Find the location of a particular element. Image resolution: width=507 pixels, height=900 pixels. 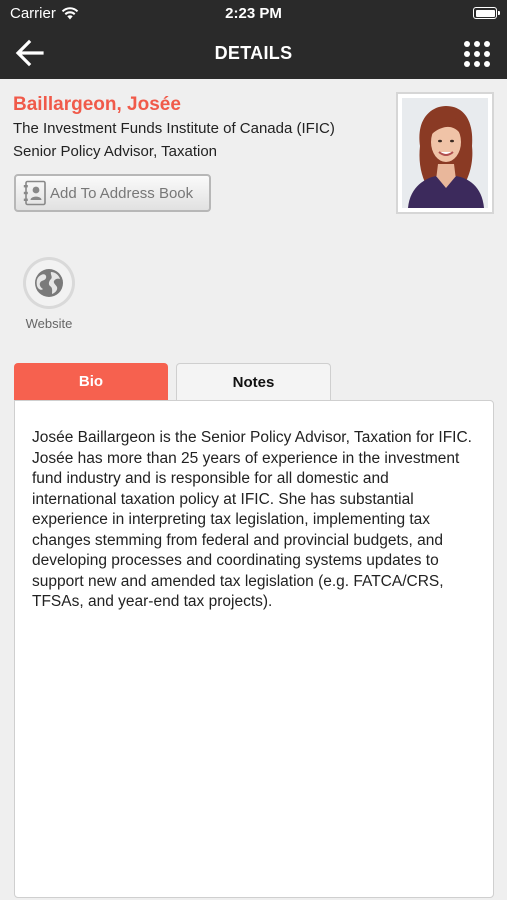

status-bar: Carrier 2:23 PM is located at coordinates (253, 14).